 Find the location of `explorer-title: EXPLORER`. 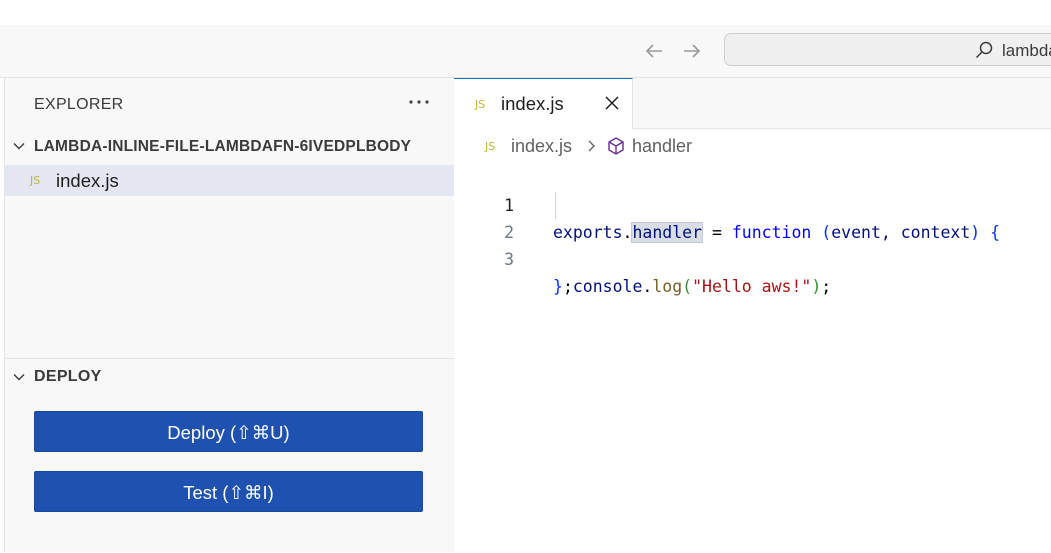

explorer-title: EXPLORER is located at coordinates (79, 104).